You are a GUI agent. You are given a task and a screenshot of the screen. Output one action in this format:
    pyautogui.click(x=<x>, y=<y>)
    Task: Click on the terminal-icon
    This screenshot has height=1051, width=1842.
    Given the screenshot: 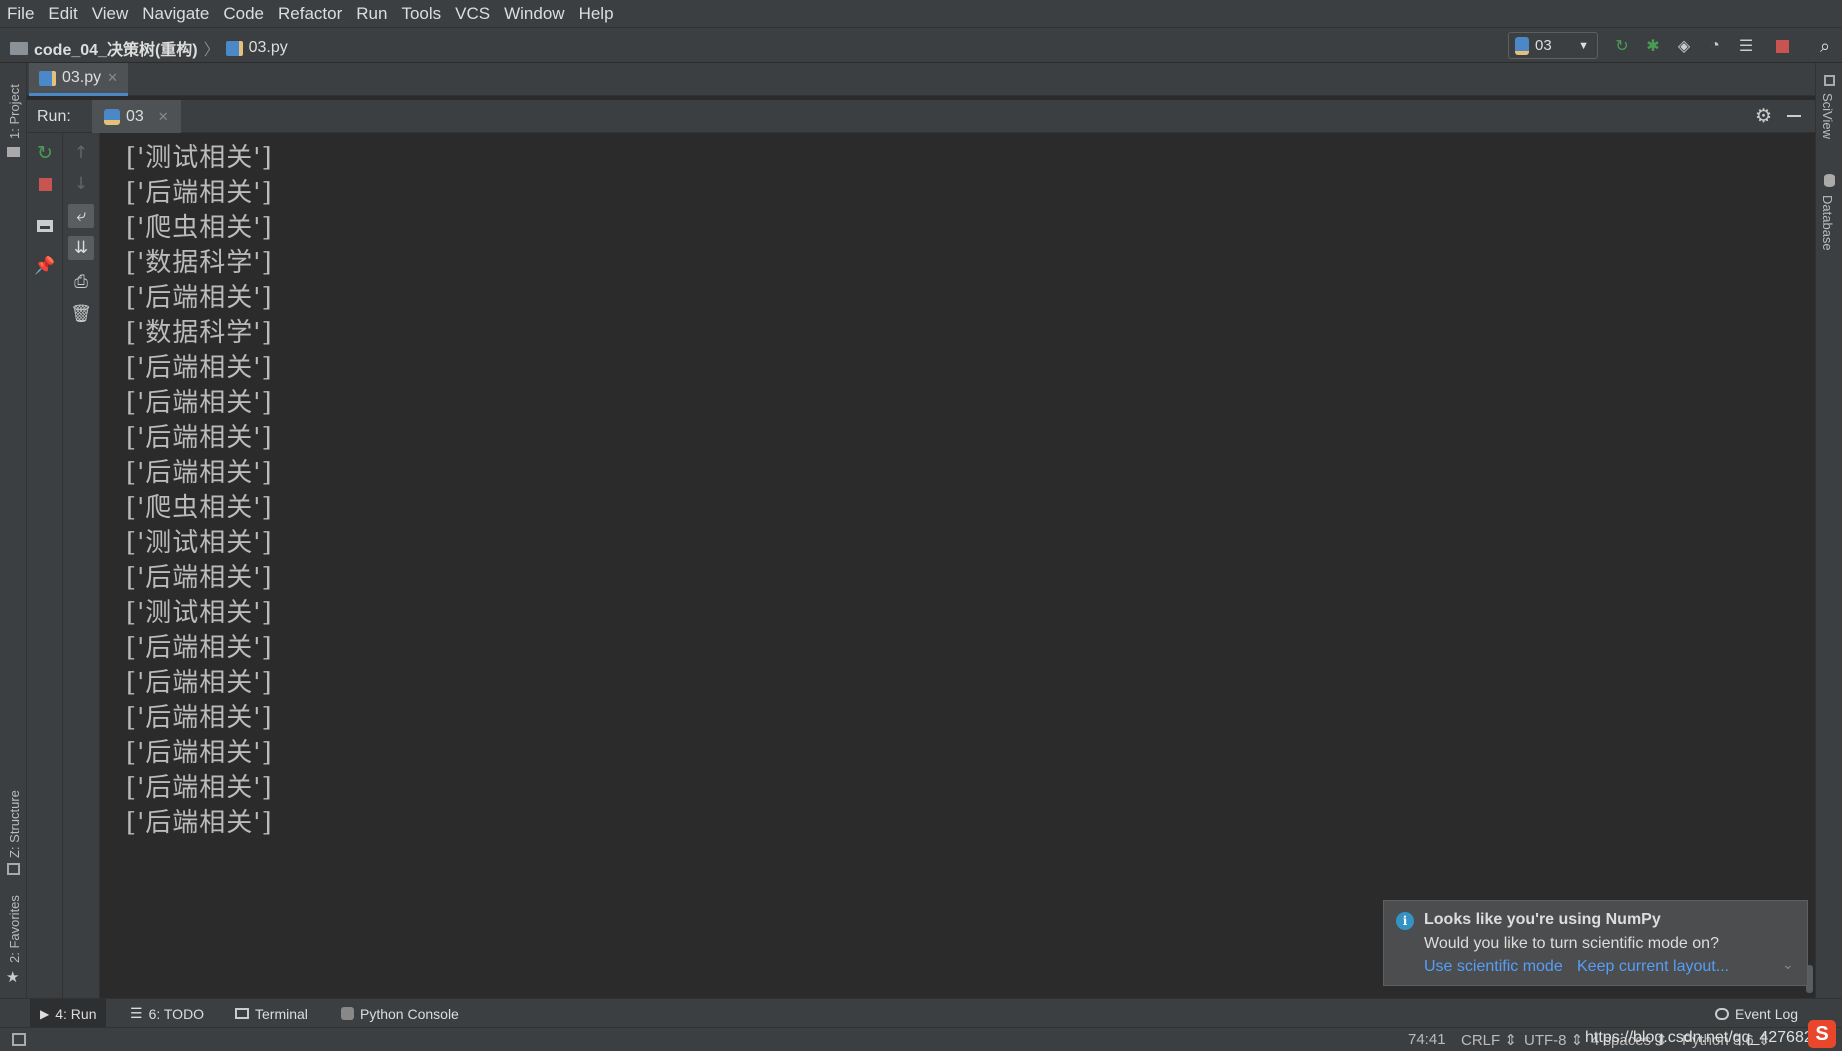 What is the action you would take?
    pyautogui.click(x=242, y=1013)
    